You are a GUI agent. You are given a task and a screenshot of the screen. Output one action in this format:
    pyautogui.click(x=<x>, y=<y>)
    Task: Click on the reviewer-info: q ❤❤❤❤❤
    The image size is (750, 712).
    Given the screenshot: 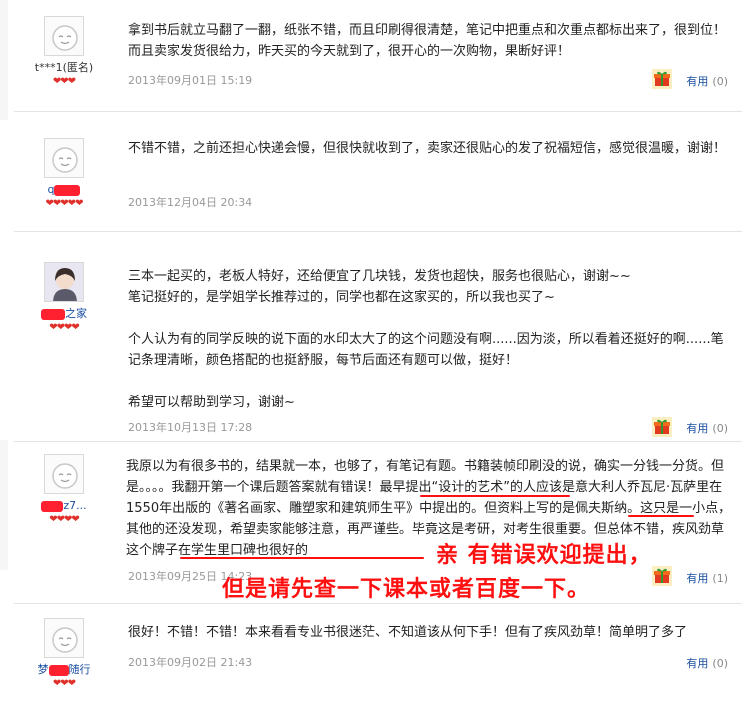 What is the action you would take?
    pyautogui.click(x=64, y=173)
    